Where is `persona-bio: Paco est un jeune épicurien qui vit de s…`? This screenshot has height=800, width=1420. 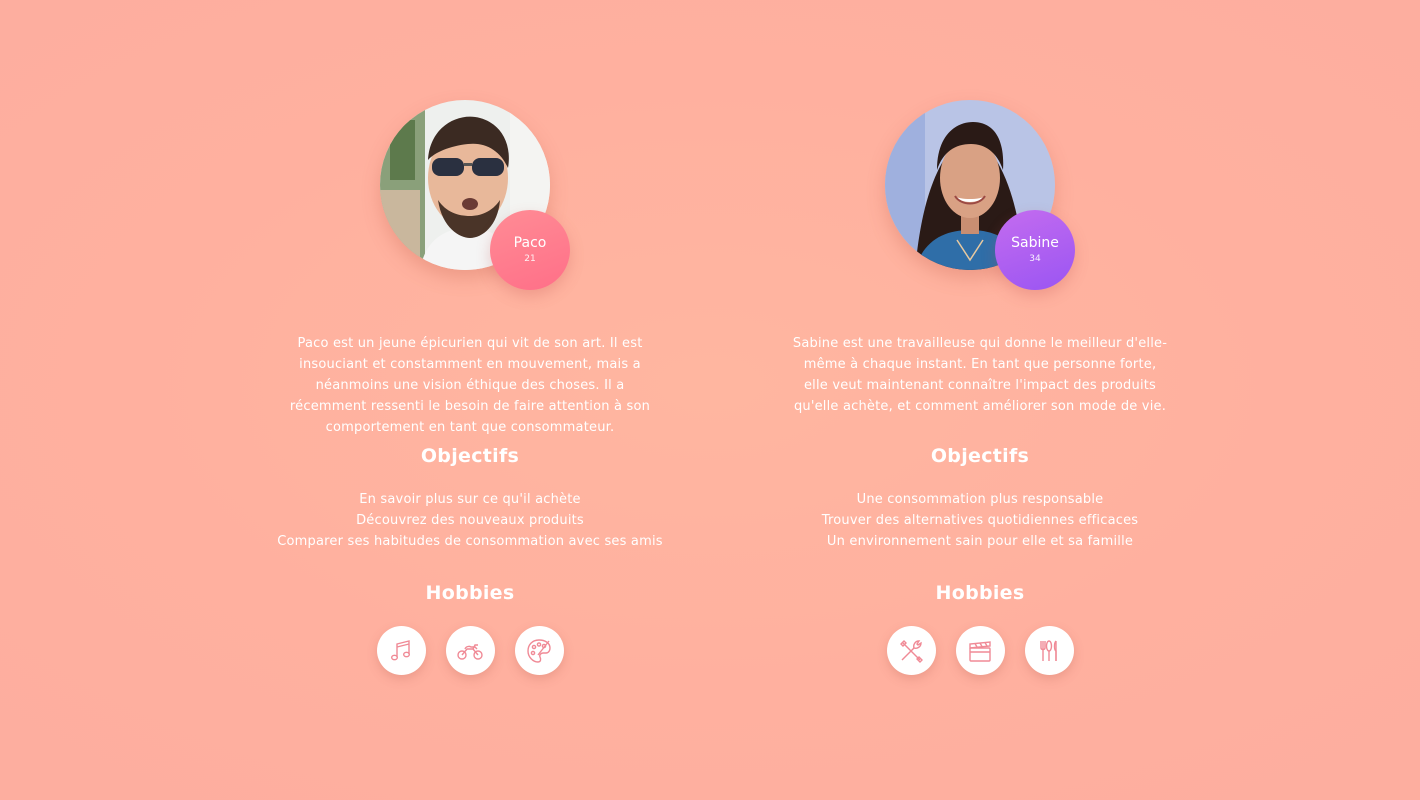
persona-bio: Paco est un jeune épicurien qui vit de s… is located at coordinates (470, 385).